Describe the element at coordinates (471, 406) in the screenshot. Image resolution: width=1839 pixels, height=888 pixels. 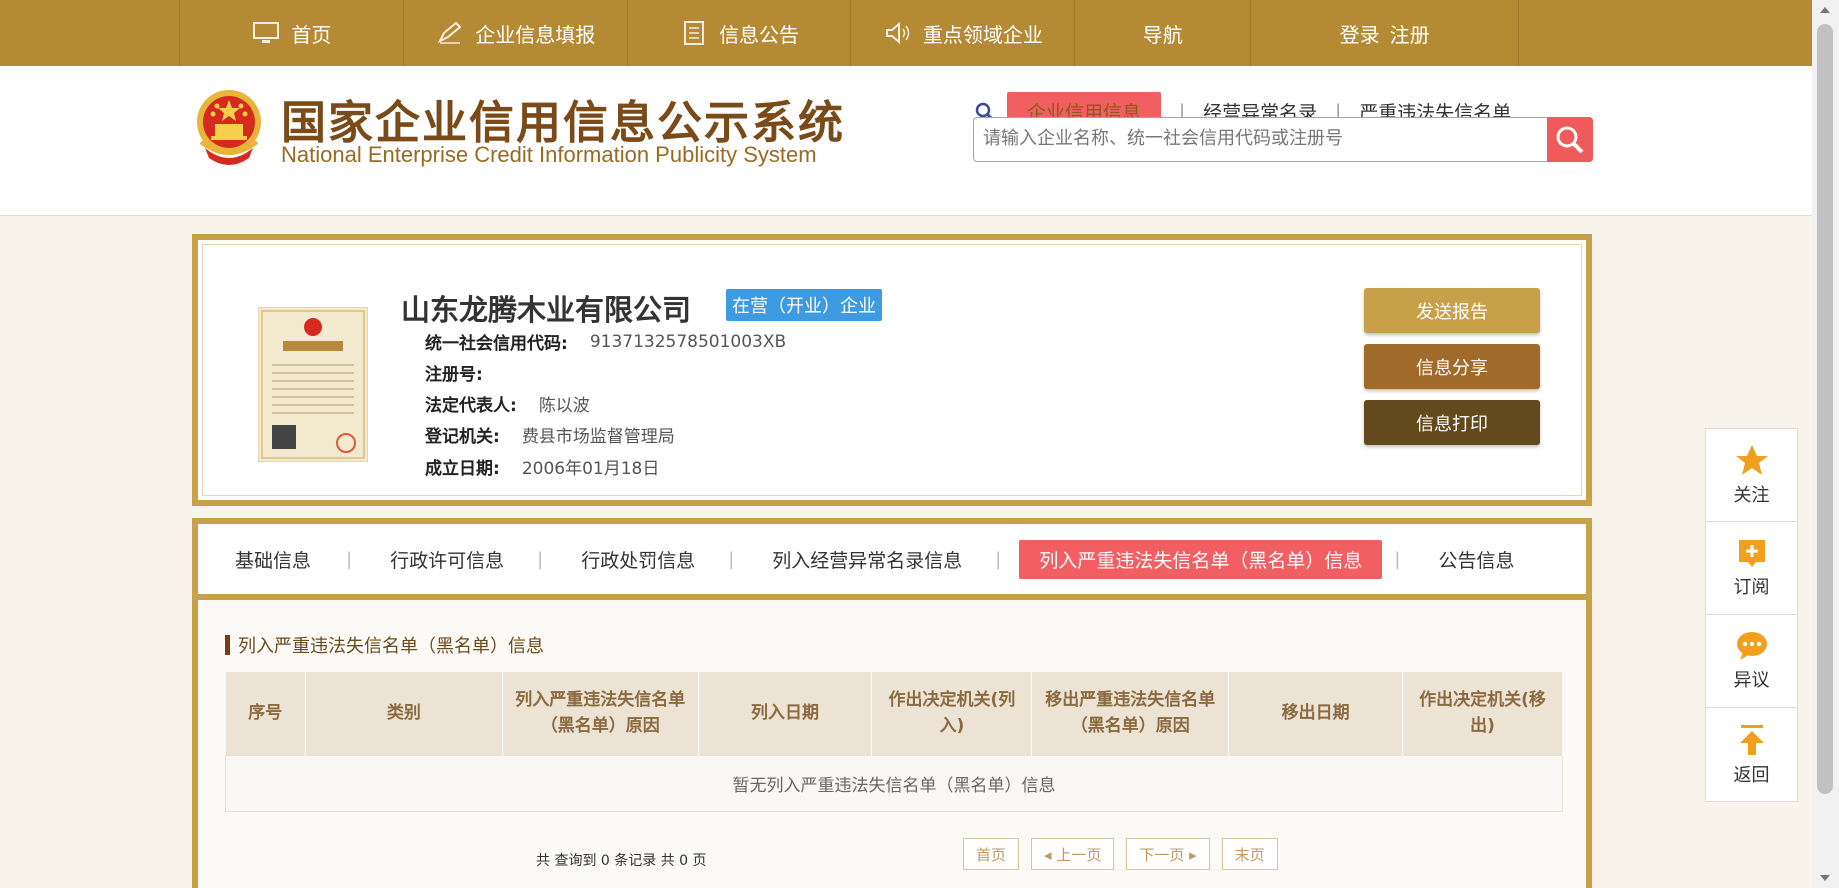
I see `info-label: 法定代表人:` at that location.